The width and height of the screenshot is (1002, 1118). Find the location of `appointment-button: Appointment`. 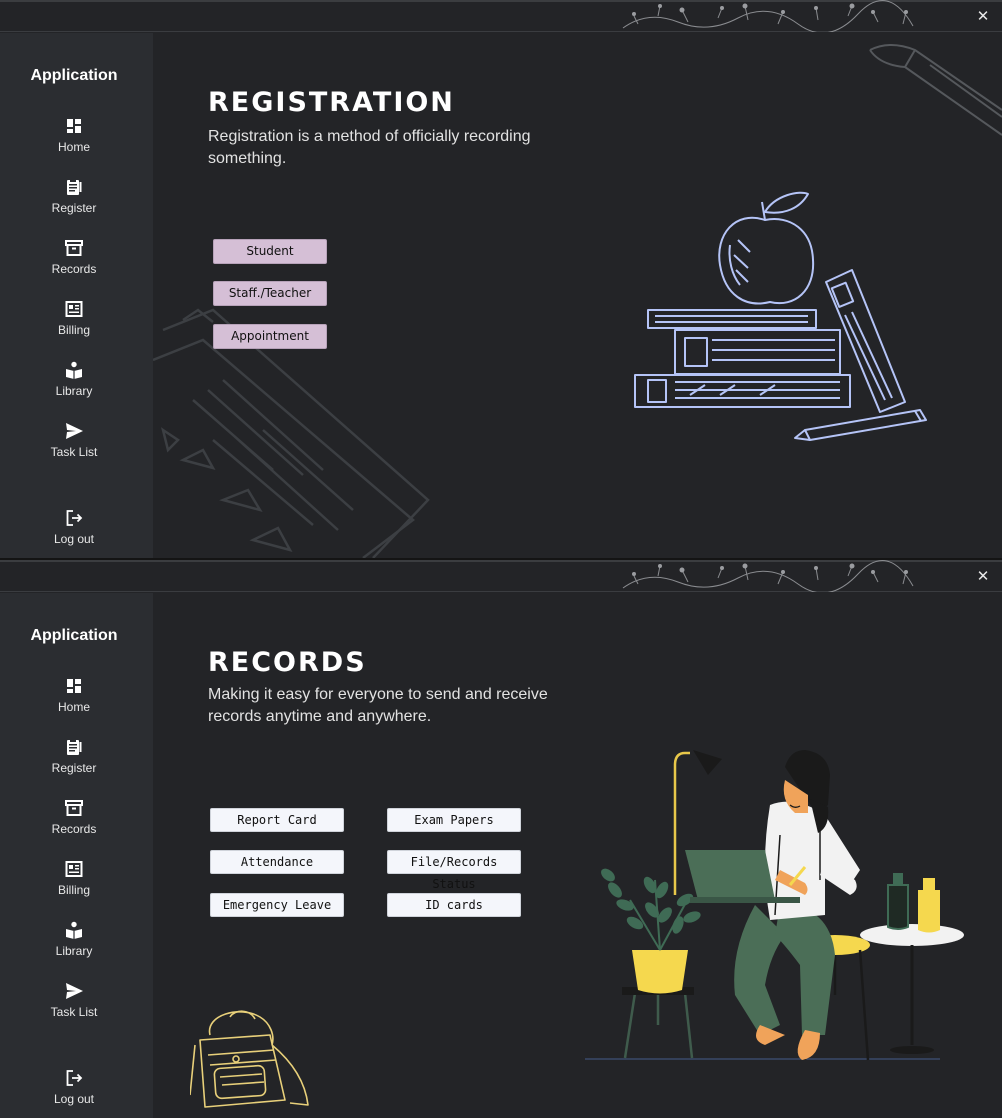

appointment-button: Appointment is located at coordinates (270, 336).